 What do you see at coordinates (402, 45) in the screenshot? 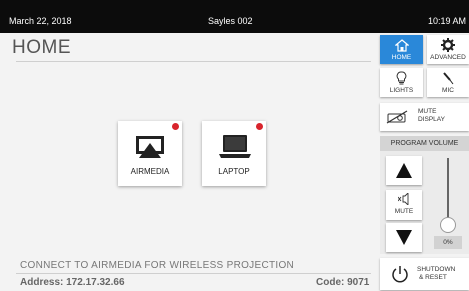
I see `home-icon` at bounding box center [402, 45].